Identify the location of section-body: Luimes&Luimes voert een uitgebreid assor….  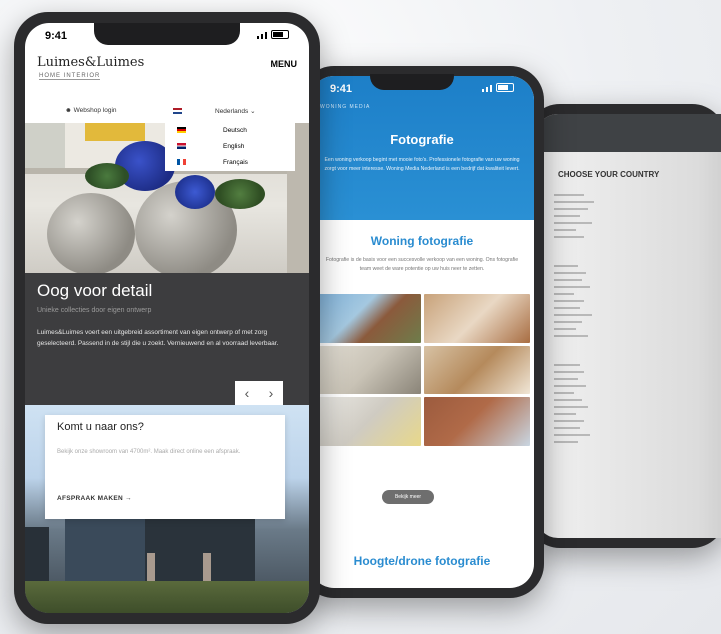
(158, 338).